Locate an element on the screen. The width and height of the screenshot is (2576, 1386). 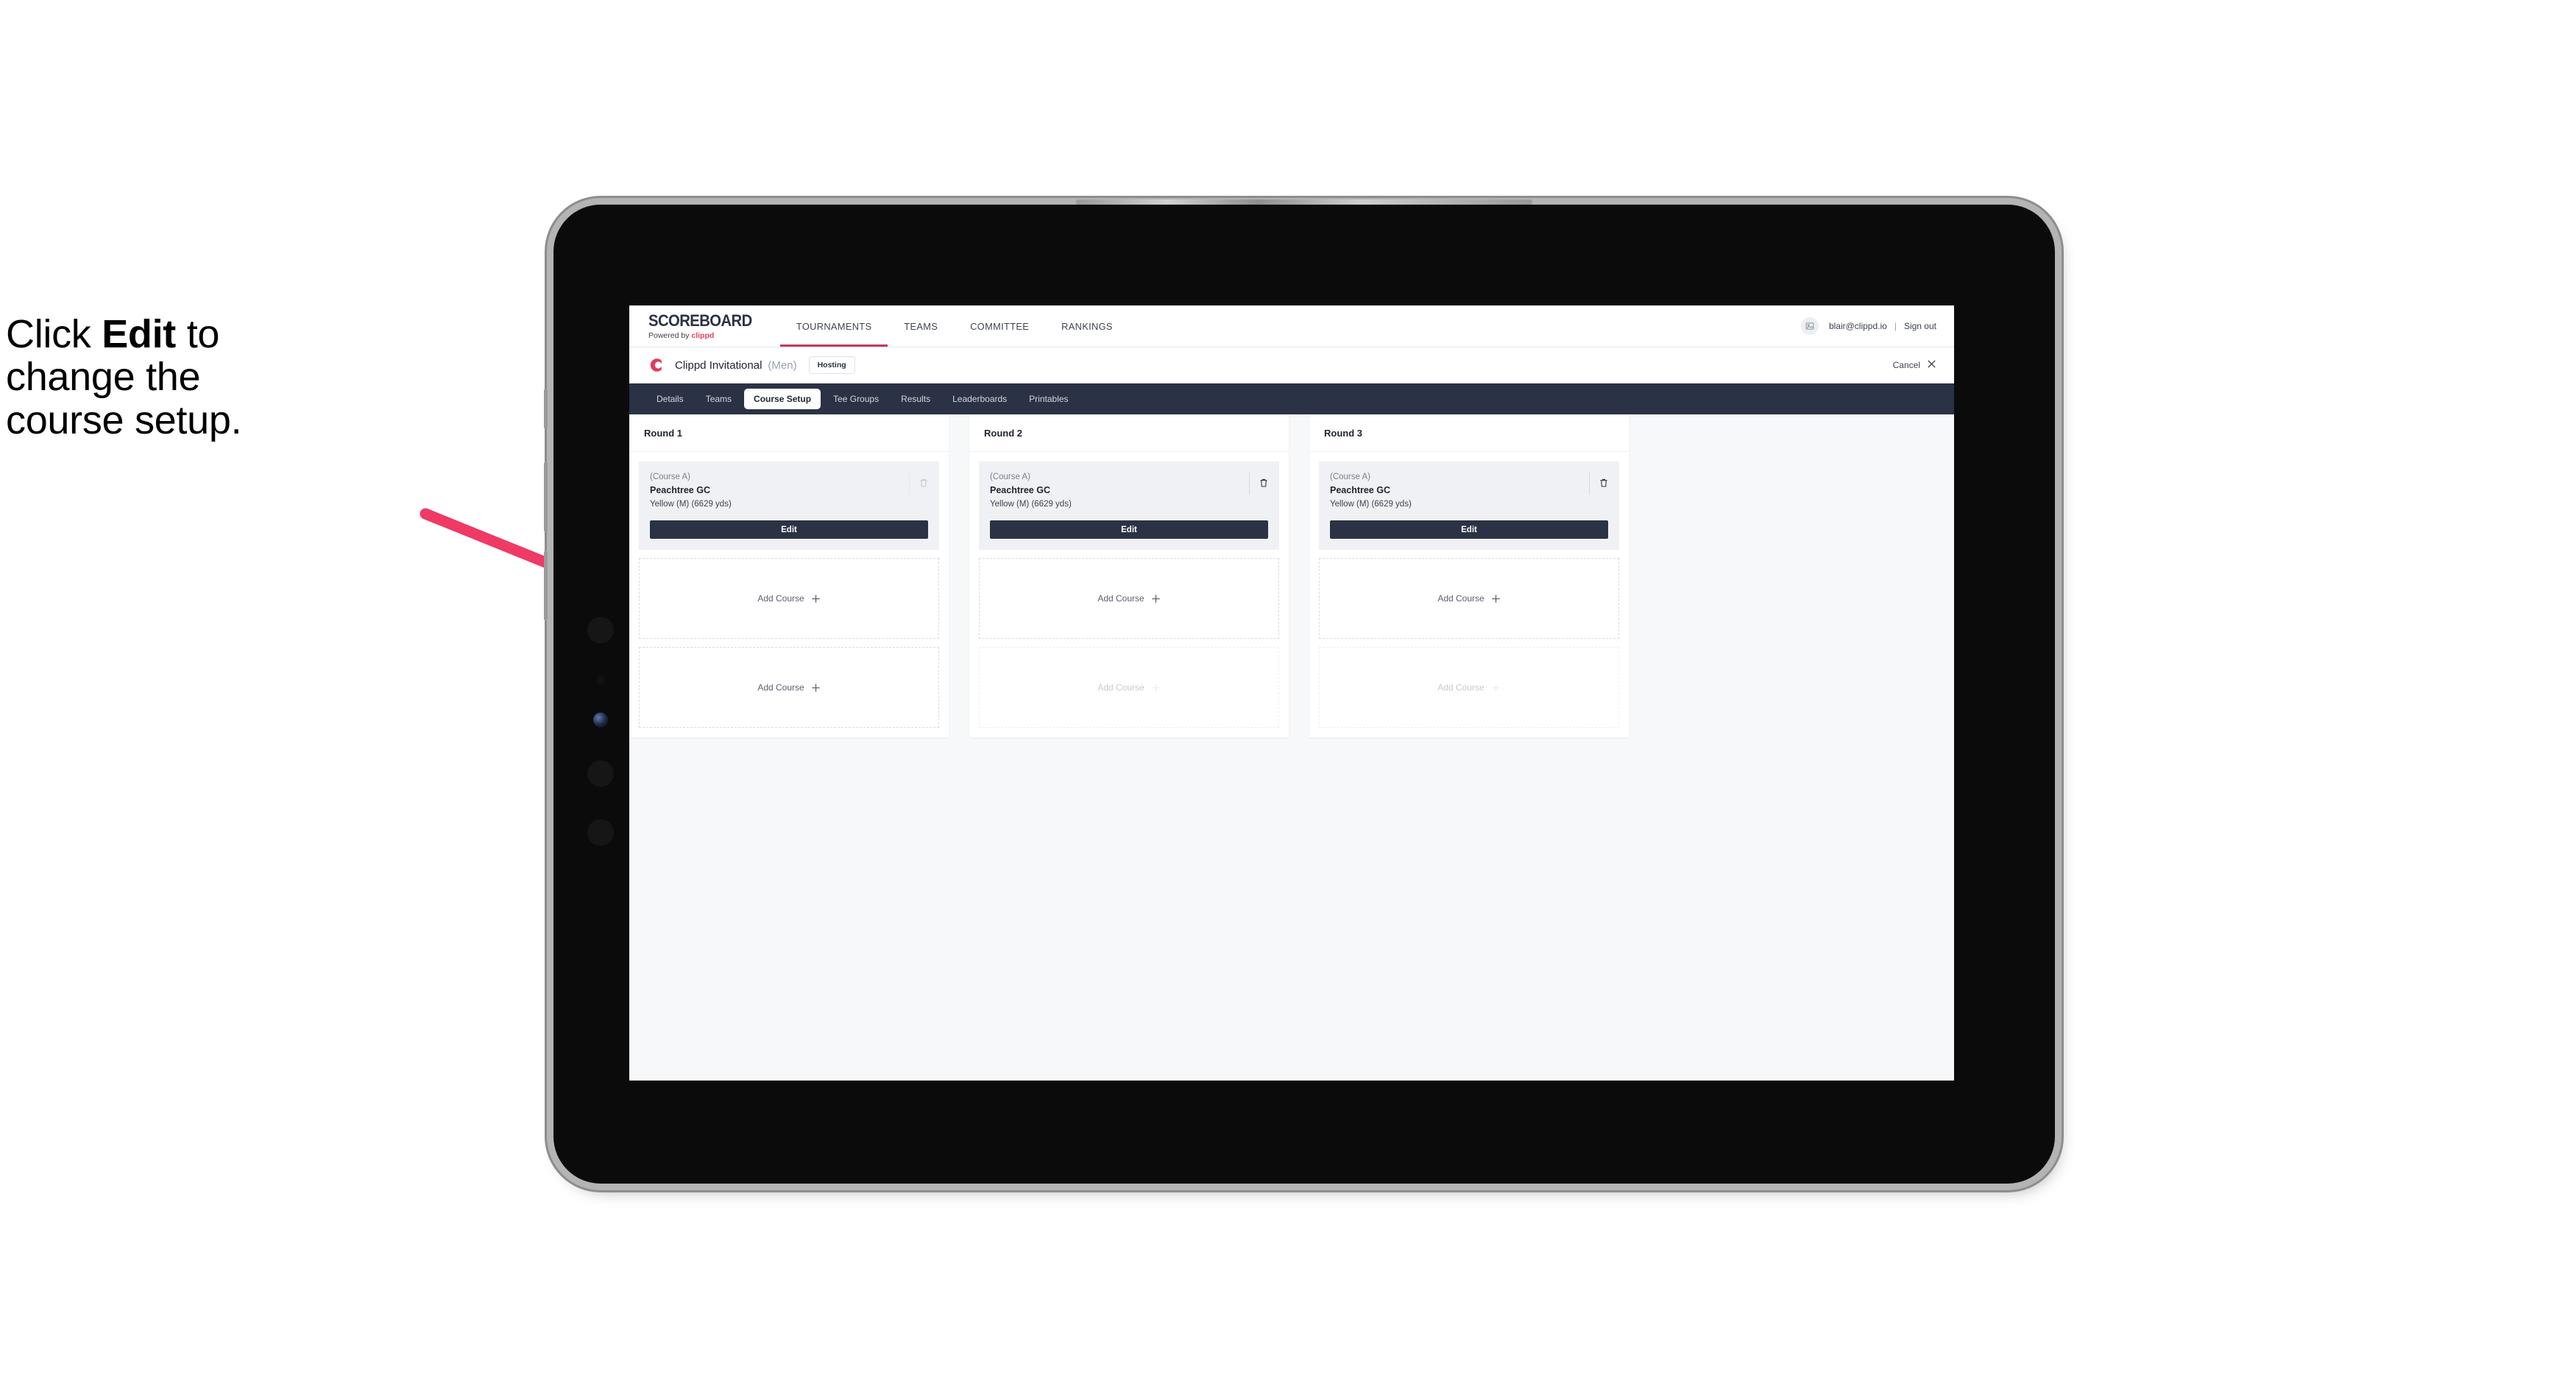
cancel-label: Cancel is located at coordinates (1906, 365).